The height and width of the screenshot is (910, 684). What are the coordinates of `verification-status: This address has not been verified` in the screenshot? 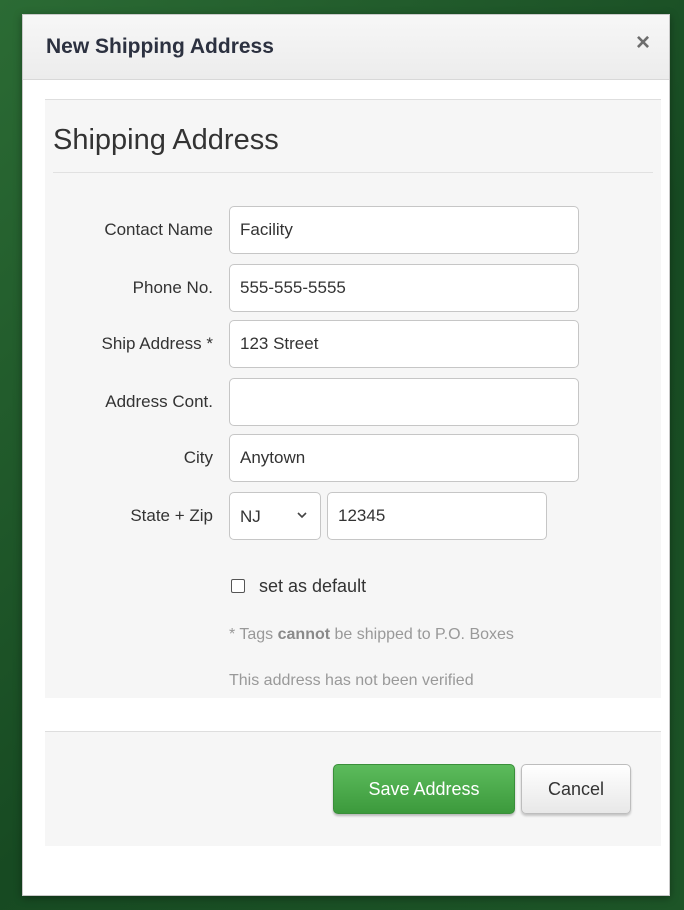 It's located at (351, 680).